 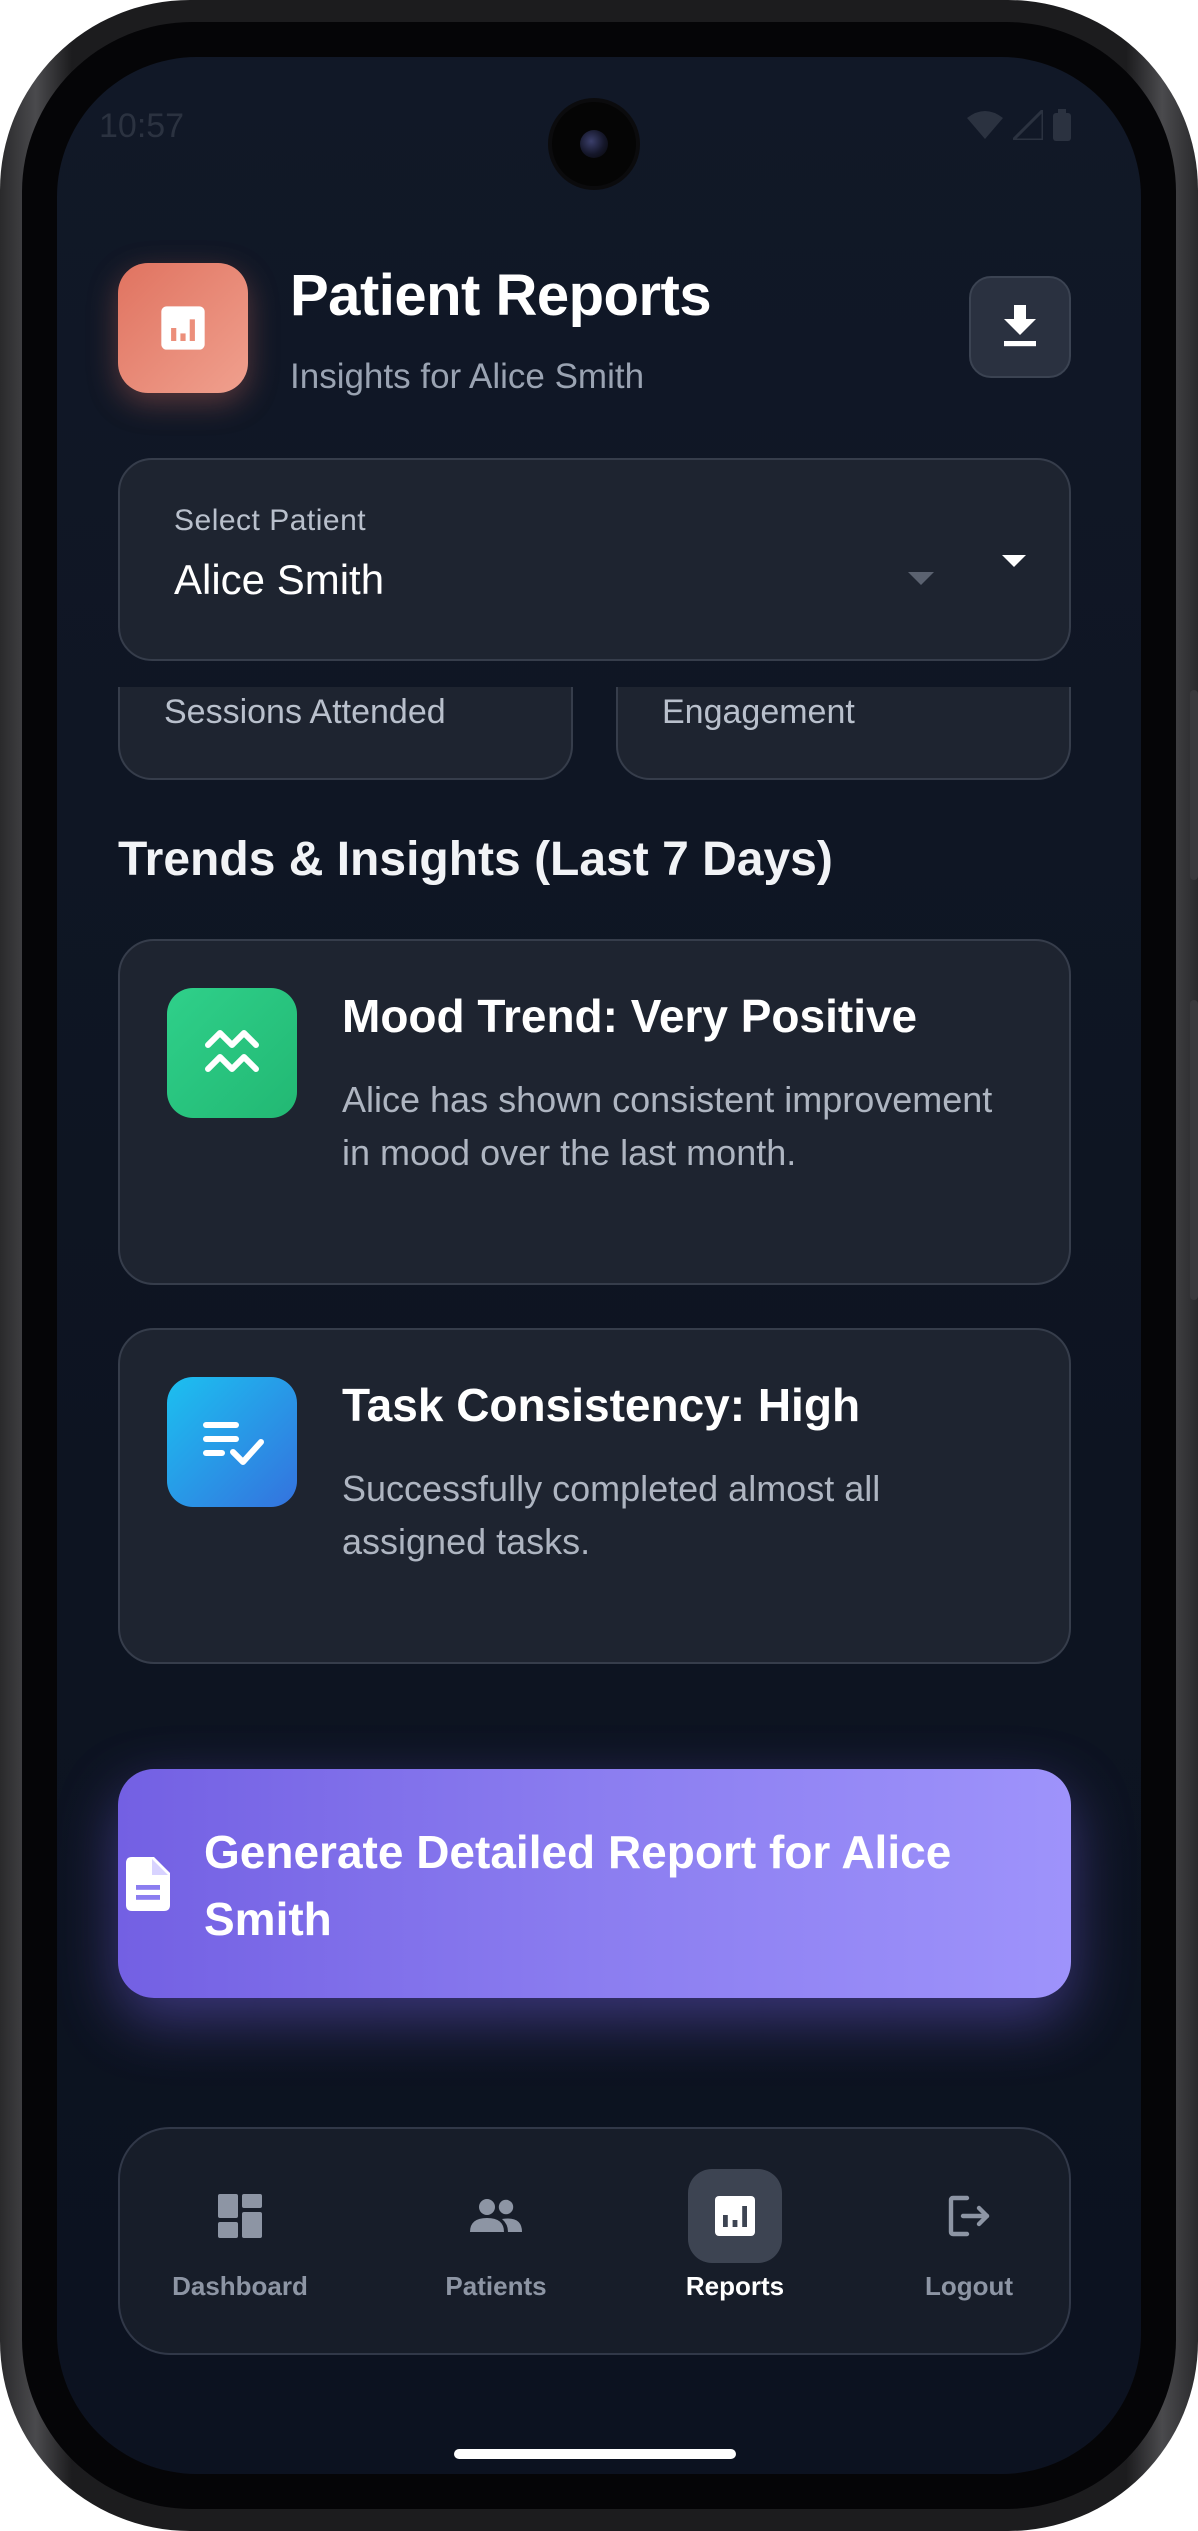 What do you see at coordinates (232, 1053) in the screenshot?
I see `trend-waves-icon` at bounding box center [232, 1053].